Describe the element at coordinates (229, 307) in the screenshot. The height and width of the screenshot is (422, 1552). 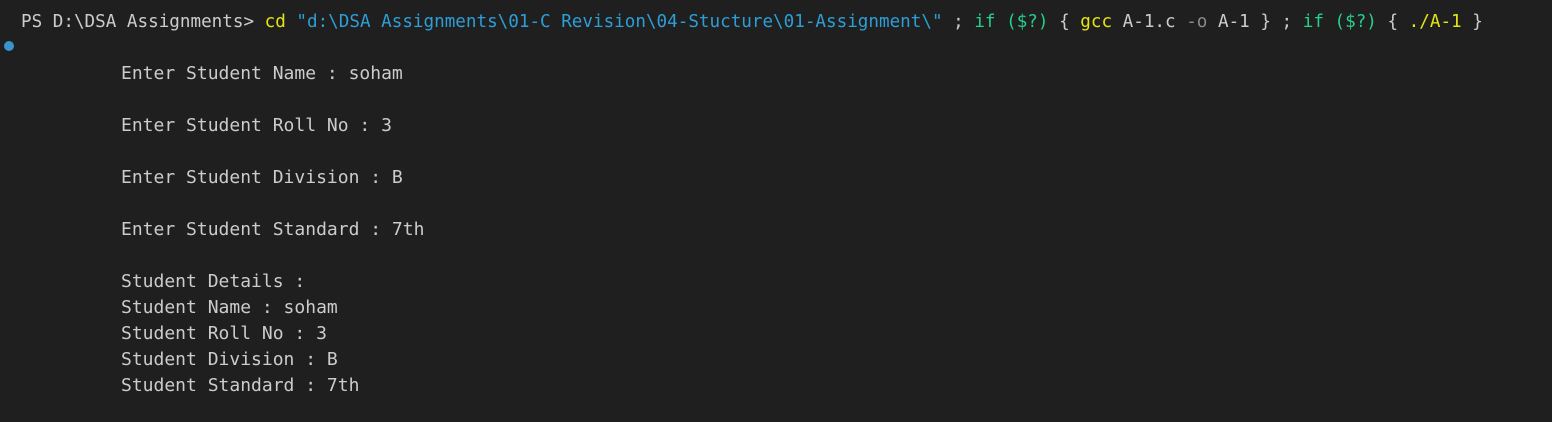
I see `output-line-name: Student Name : soham` at that location.